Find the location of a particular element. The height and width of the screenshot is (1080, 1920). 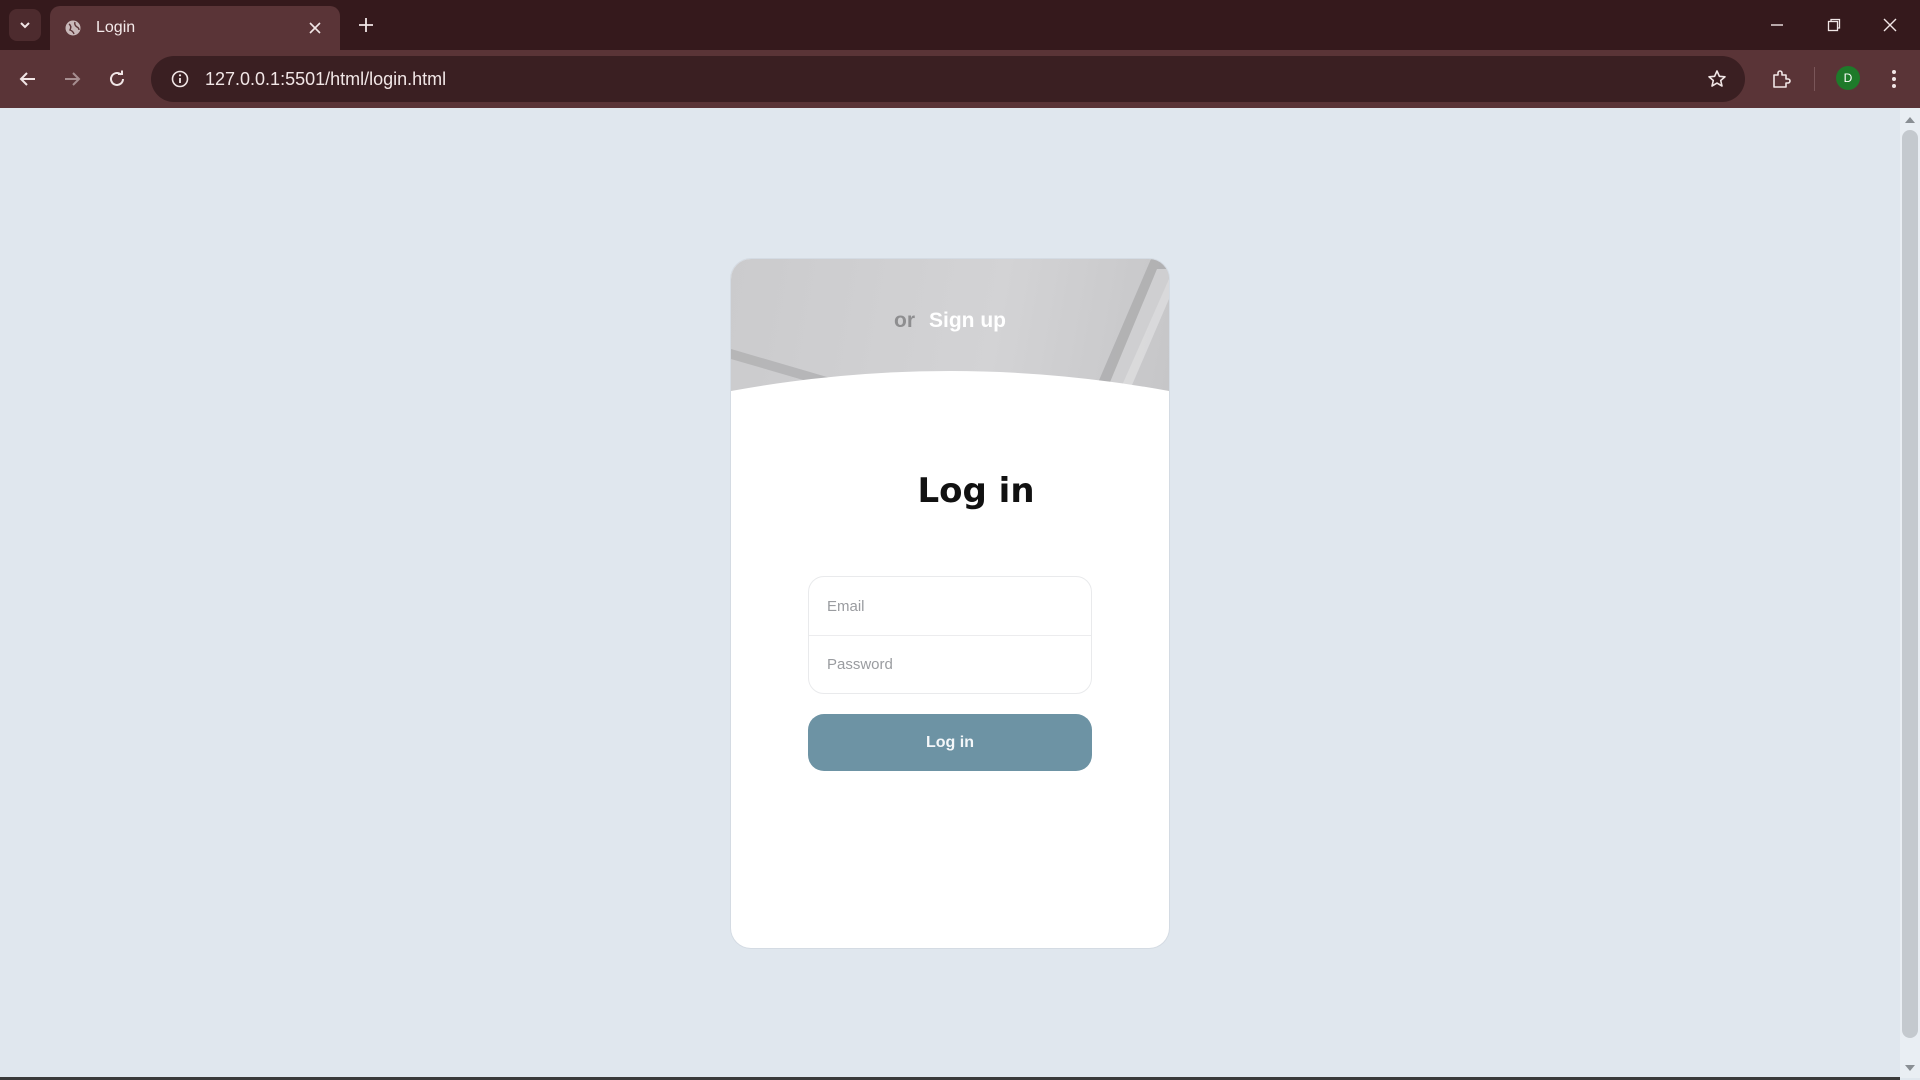

card-header: or Sign up is located at coordinates (950, 329).